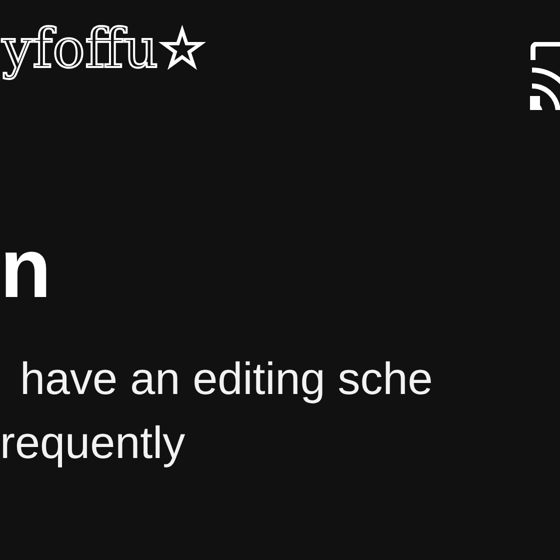 Image resolution: width=560 pixels, height=560 pixels. Describe the element at coordinates (545, 76) in the screenshot. I see `cast-icon` at that location.